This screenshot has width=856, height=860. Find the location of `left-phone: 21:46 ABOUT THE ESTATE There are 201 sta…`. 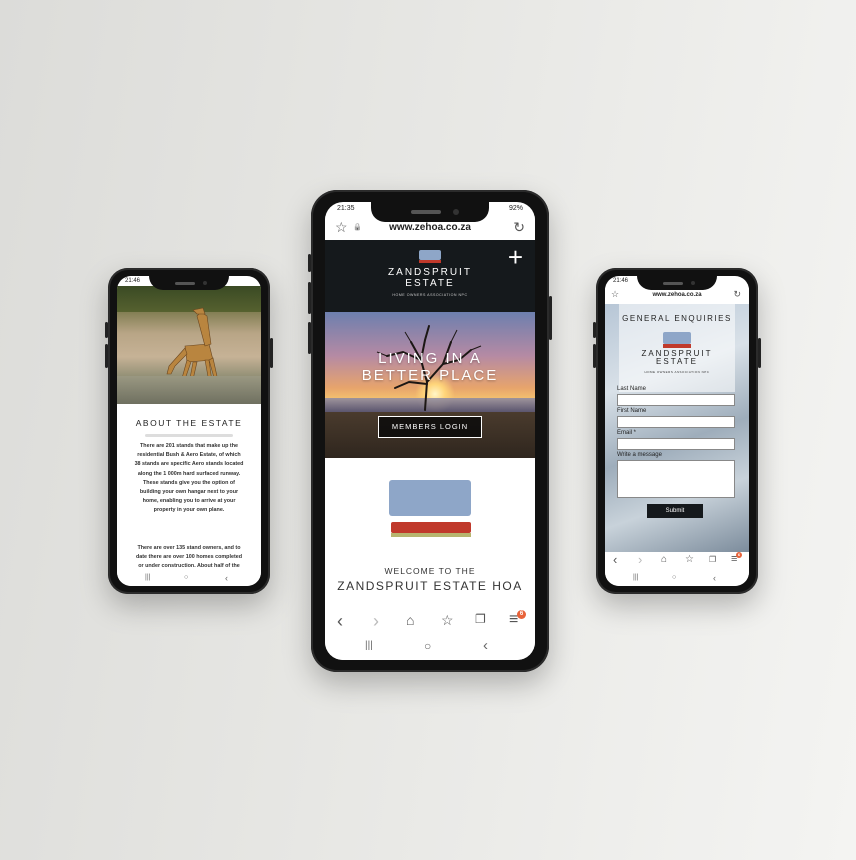

left-phone: 21:46 ABOUT THE ESTATE There are 201 sta… is located at coordinates (189, 431).